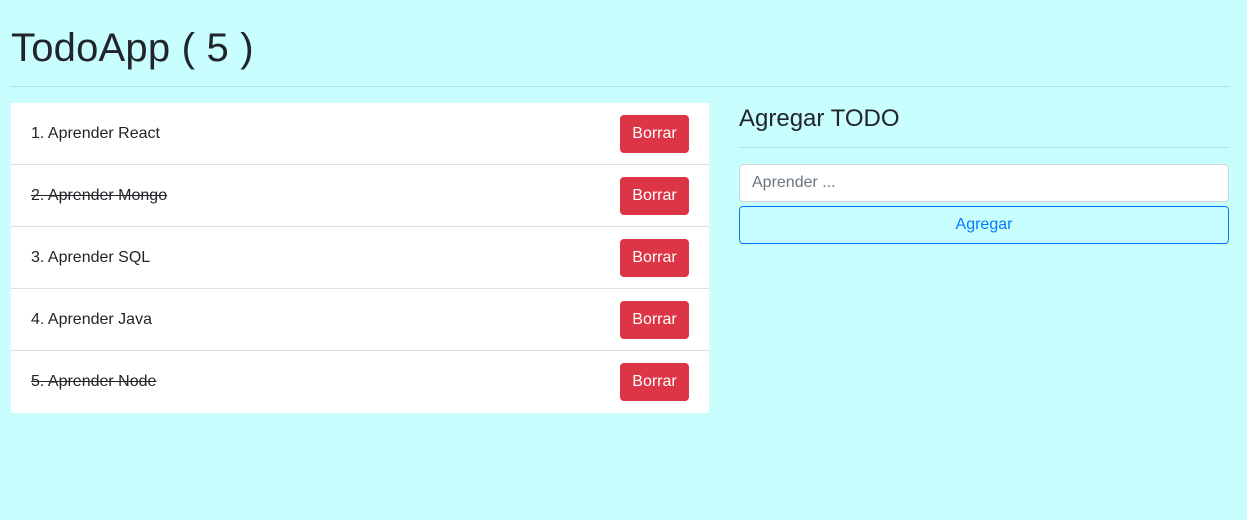  I want to click on todo-text: 2. Aprender Mongo, so click(99, 196).